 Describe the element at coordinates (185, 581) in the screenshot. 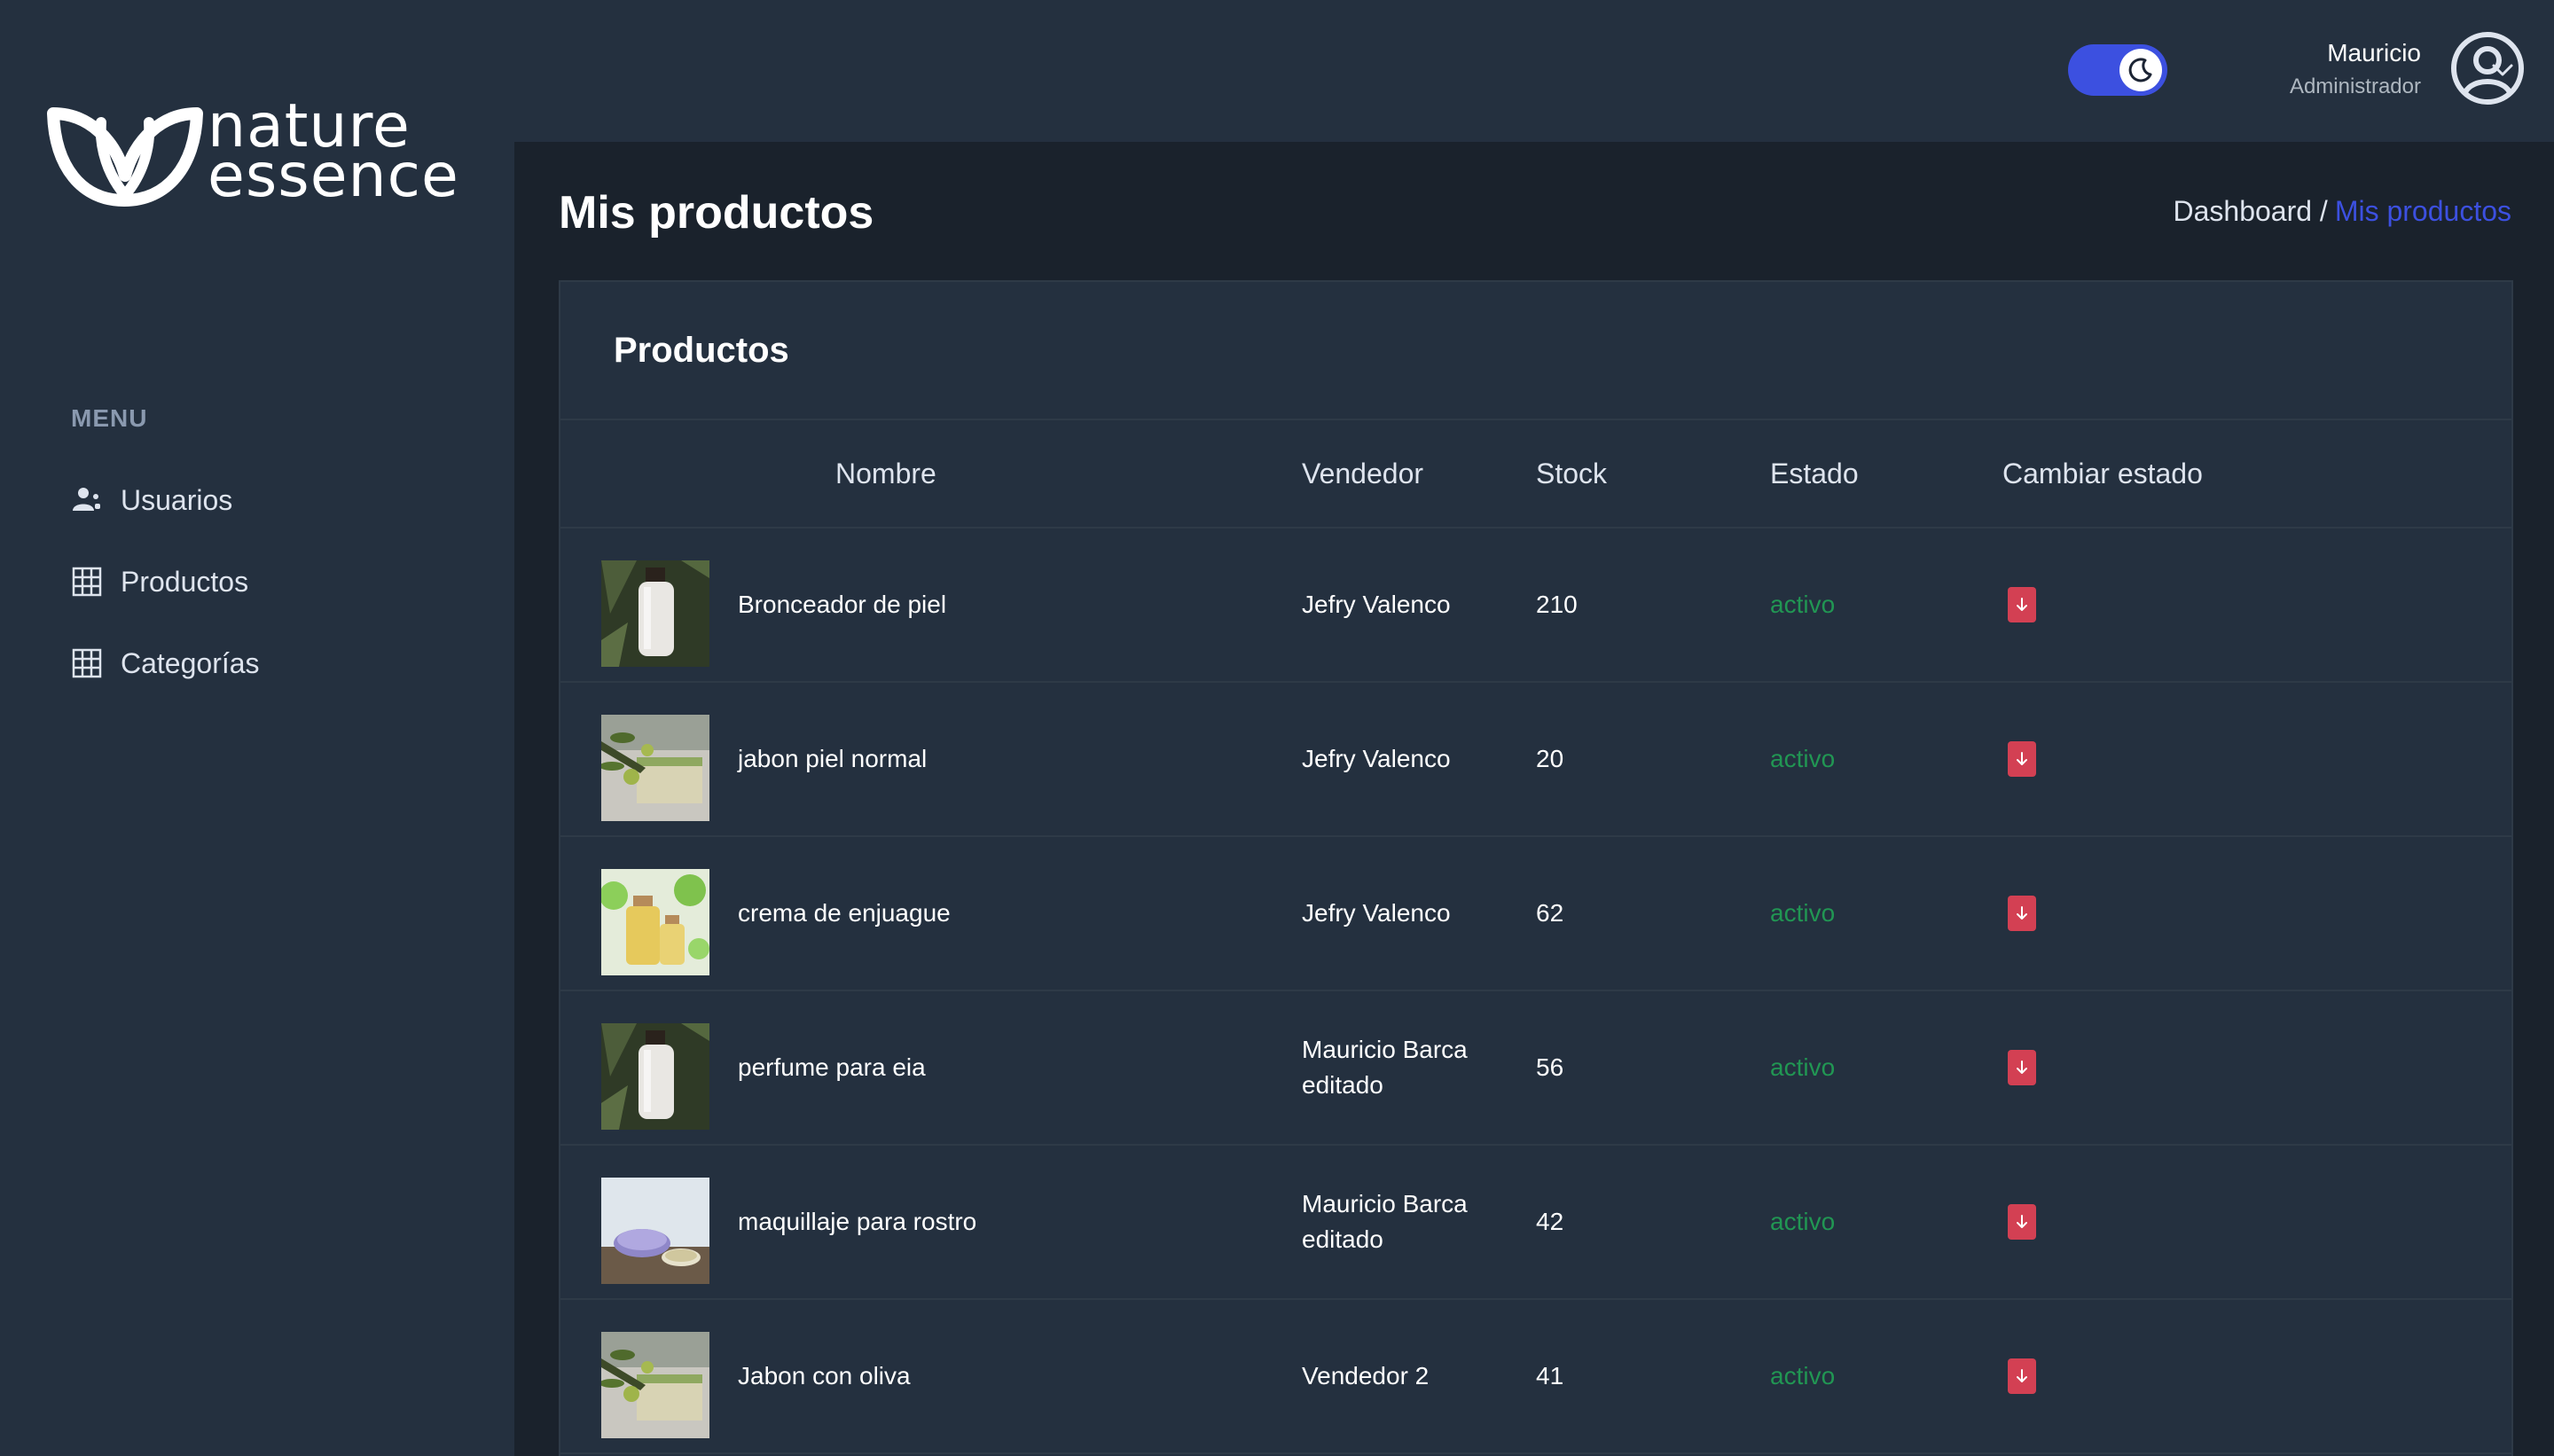

I see `sidebar-item-label: Productos` at that location.